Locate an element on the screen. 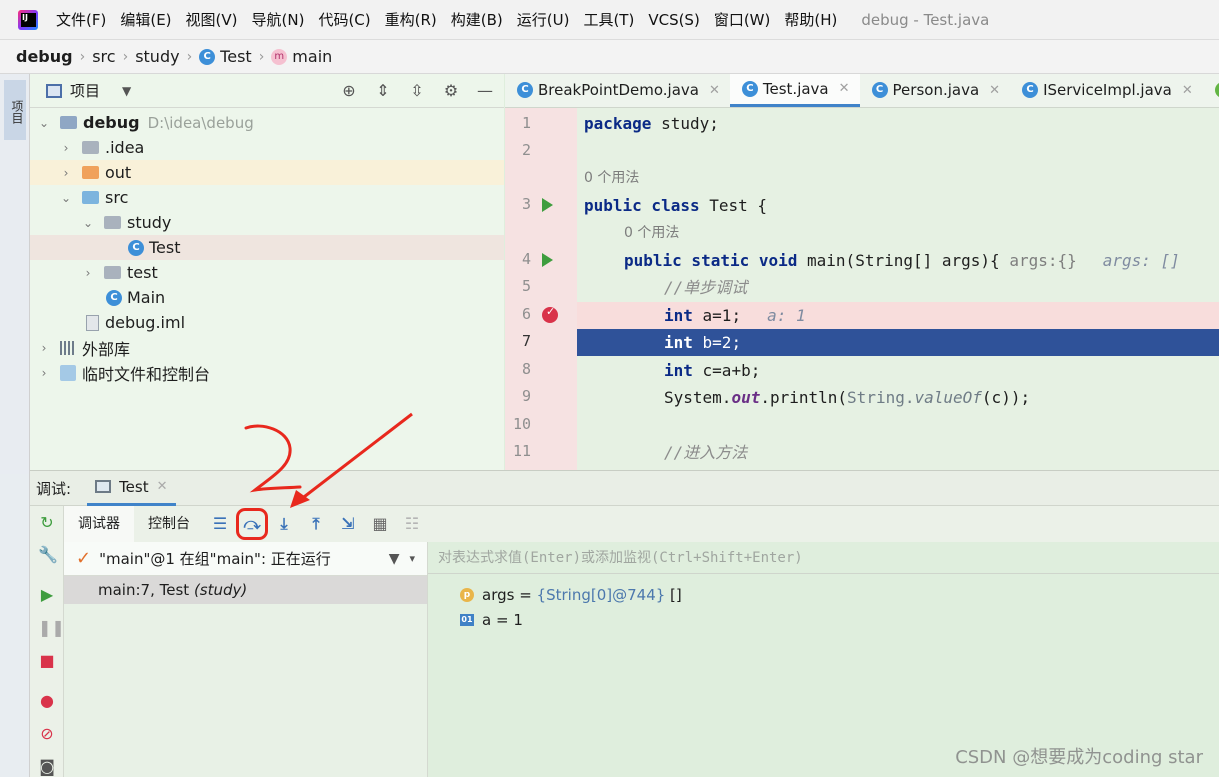 The width and height of the screenshot is (1219, 777). resume-icon: ▶ is located at coordinates (47, 595).